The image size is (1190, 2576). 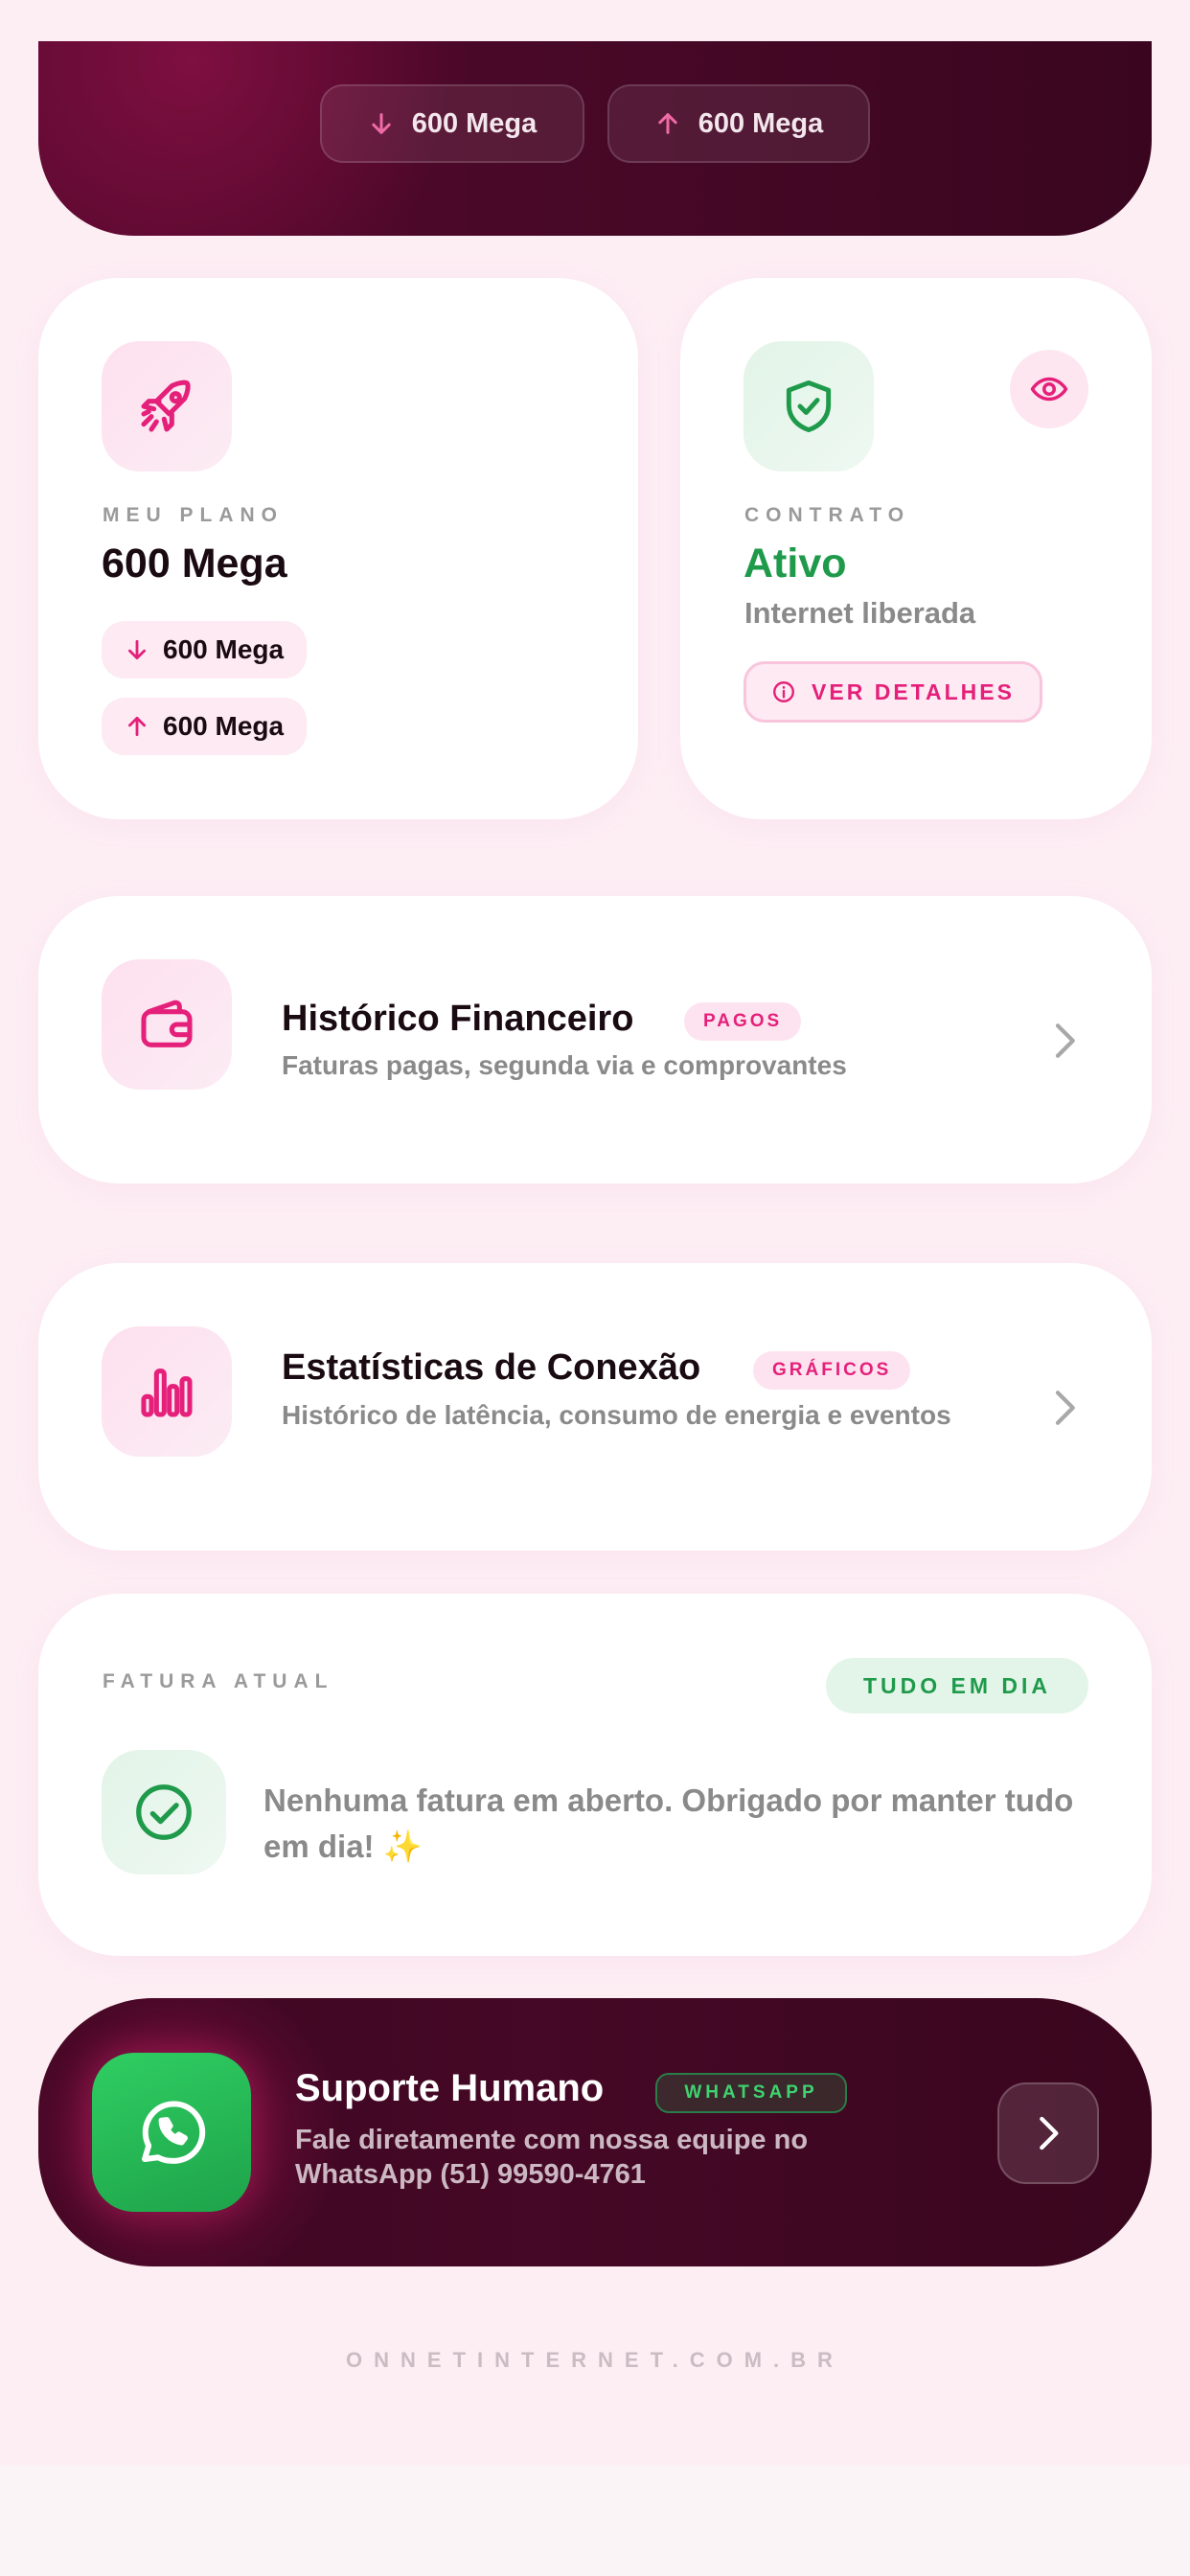 What do you see at coordinates (783, 691) in the screenshot?
I see `info-icon` at bounding box center [783, 691].